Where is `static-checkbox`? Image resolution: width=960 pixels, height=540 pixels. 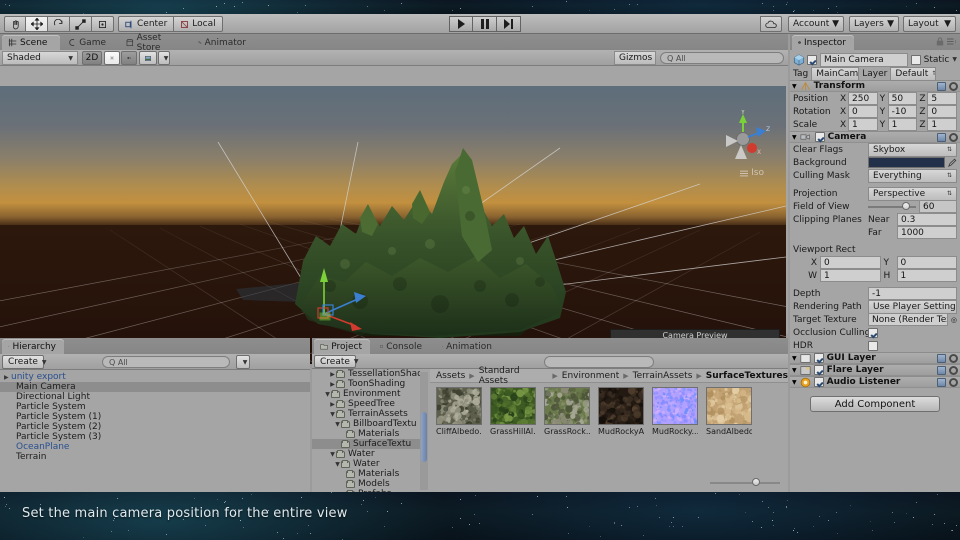
static-checkbox is located at coordinates (915, 59).